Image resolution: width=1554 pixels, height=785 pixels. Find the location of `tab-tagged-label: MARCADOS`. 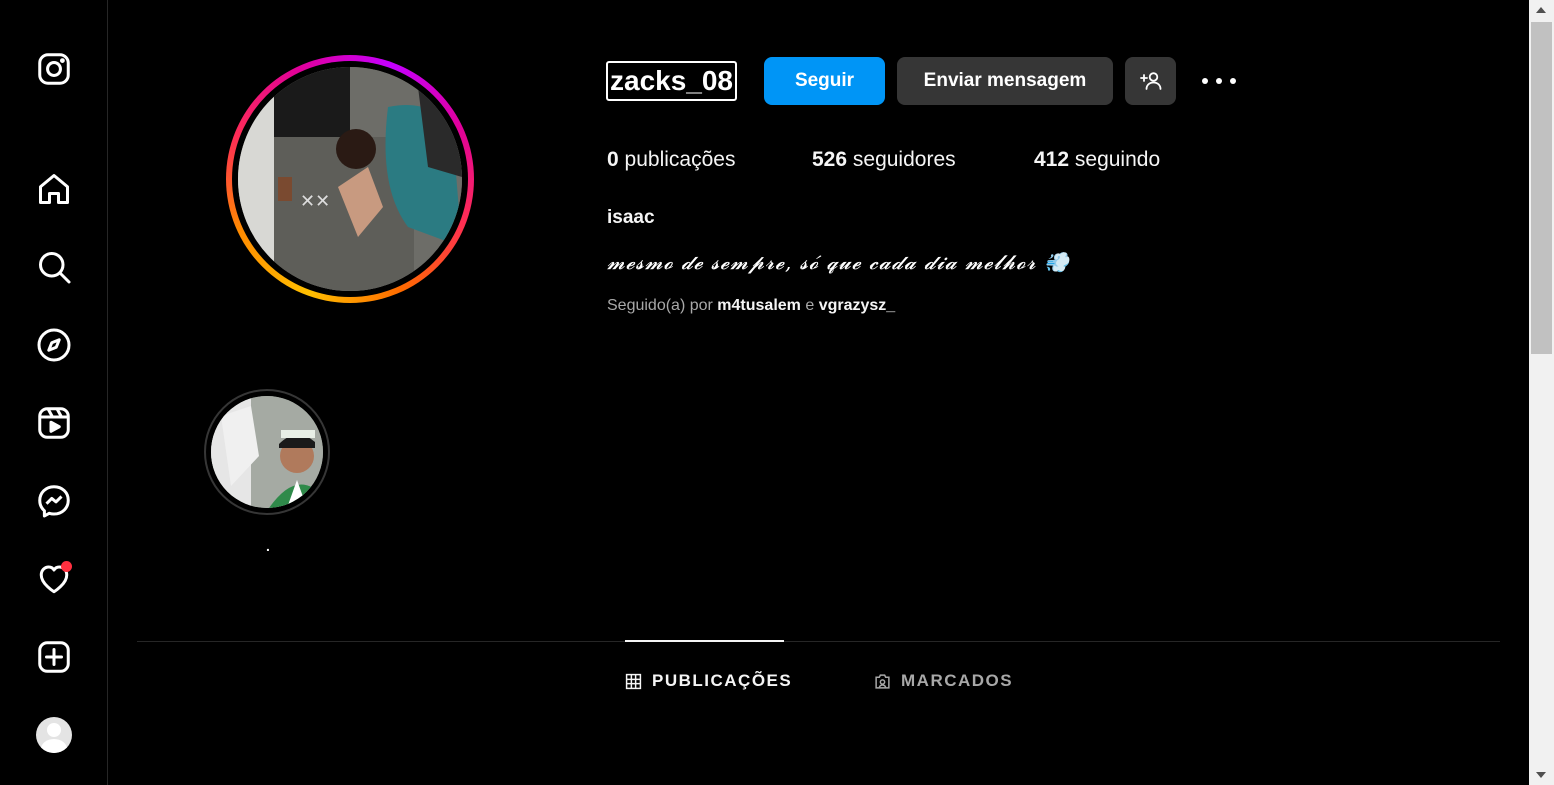

tab-tagged-label: MARCADOS is located at coordinates (957, 680).